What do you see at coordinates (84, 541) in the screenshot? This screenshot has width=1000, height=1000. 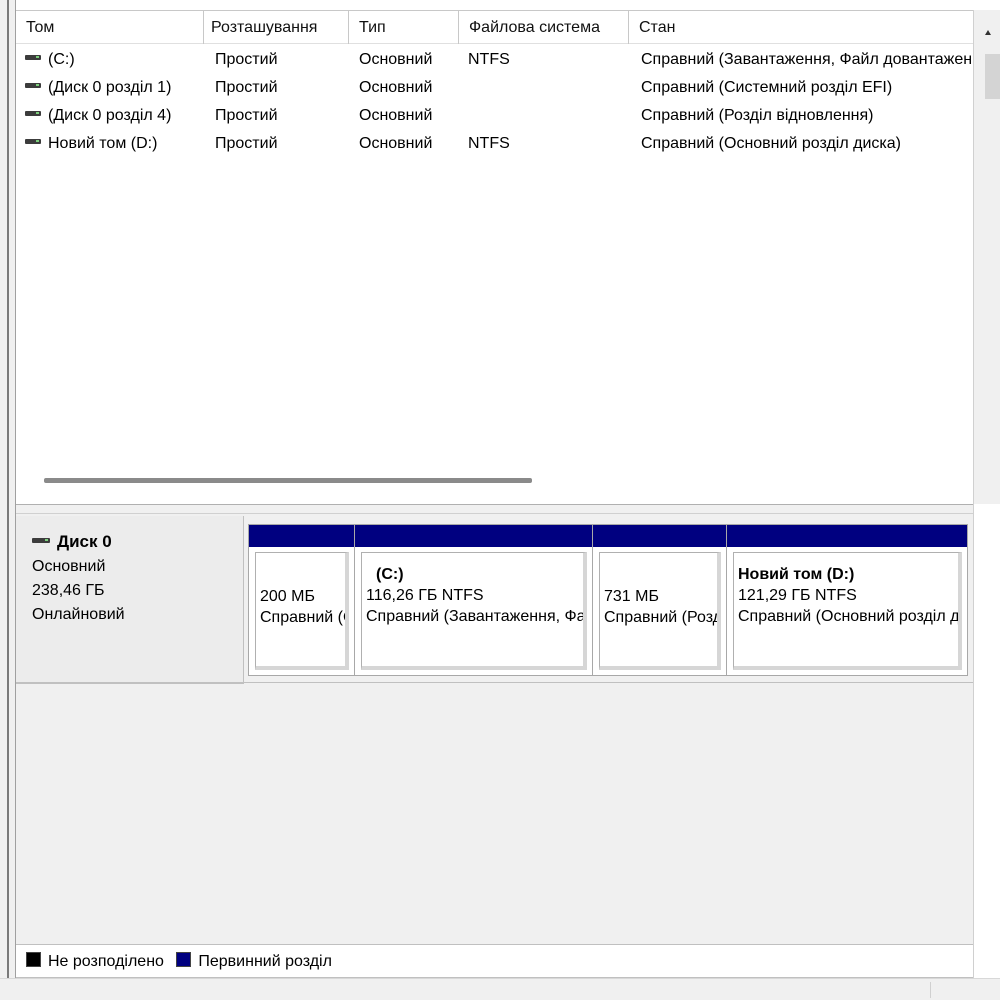 I see `disk-name: Диск 0` at bounding box center [84, 541].